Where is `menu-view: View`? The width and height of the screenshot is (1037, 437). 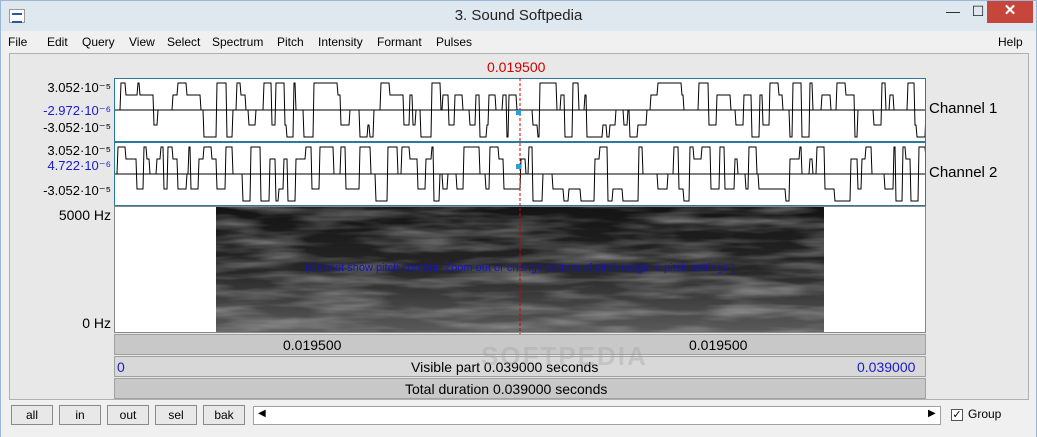
menu-view: View is located at coordinates (142, 42).